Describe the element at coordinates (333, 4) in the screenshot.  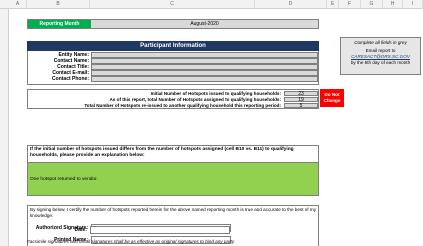
I see `column-header-e: E` at that location.